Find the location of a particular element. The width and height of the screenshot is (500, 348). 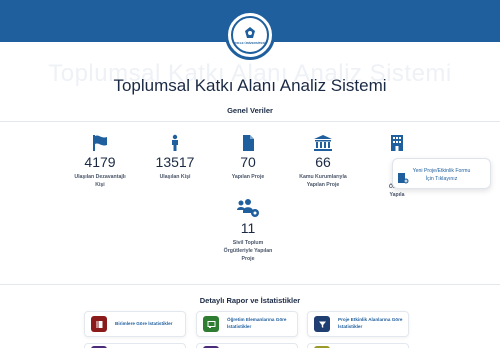

report-card-academics: Öğretim Elemanlarına Göre İstatistikler is located at coordinates (247, 324).